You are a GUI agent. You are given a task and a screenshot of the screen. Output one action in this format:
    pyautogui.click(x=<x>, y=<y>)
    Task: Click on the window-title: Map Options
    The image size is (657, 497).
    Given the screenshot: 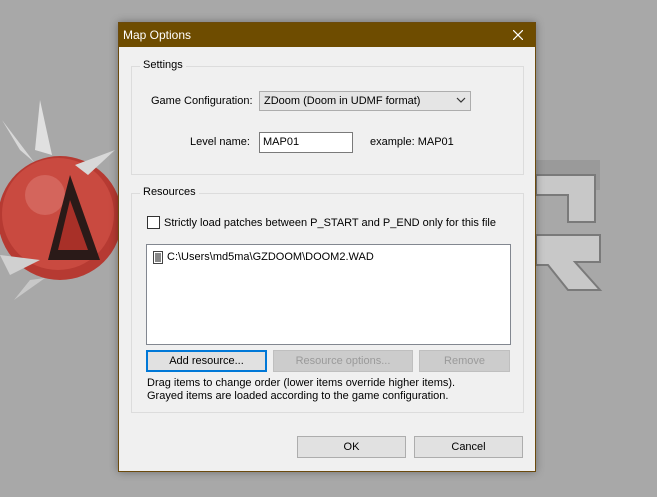 What is the action you would take?
    pyautogui.click(x=157, y=35)
    